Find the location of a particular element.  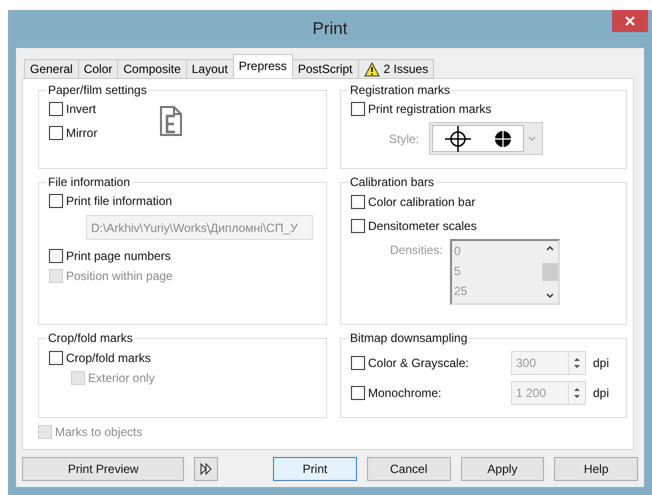

tab: Color is located at coordinates (98, 69).